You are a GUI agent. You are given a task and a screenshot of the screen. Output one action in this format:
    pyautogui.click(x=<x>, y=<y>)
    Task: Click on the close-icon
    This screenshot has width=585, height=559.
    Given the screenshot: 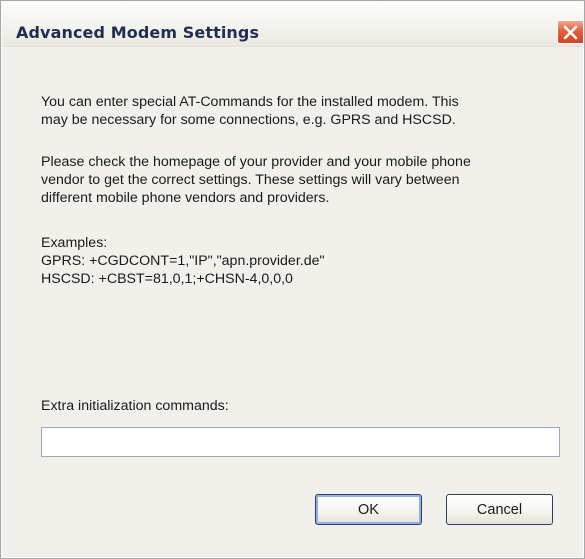 What is the action you would take?
    pyautogui.click(x=570, y=32)
    